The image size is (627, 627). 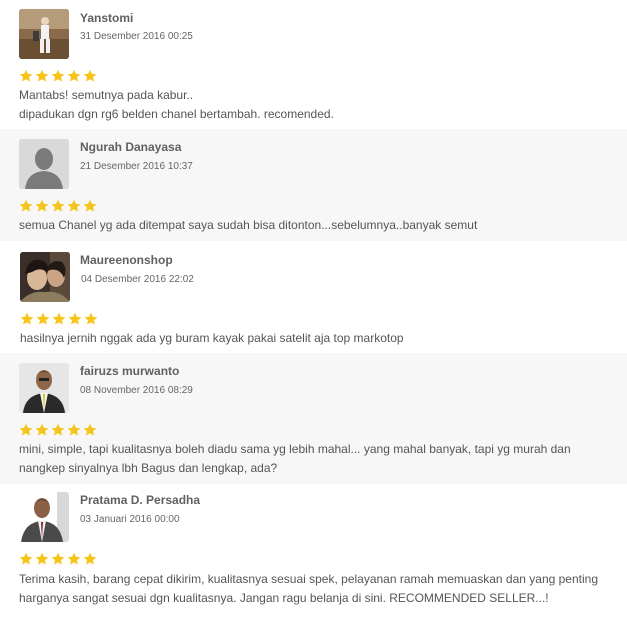 What do you see at coordinates (136, 390) in the screenshot?
I see `review-date: 08 November 2016 08:29` at bounding box center [136, 390].